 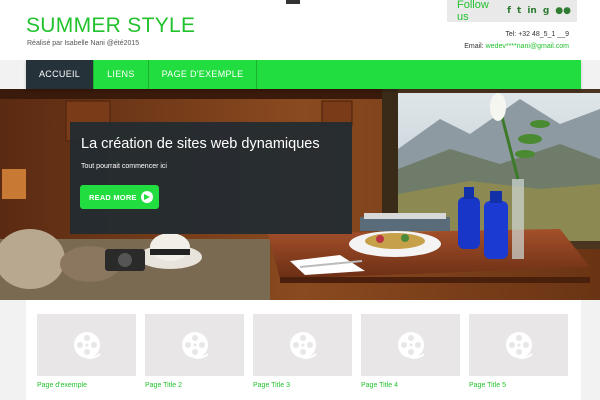 What do you see at coordinates (62, 385) in the screenshot?
I see `gallery-title-1: Page d'exemple` at bounding box center [62, 385].